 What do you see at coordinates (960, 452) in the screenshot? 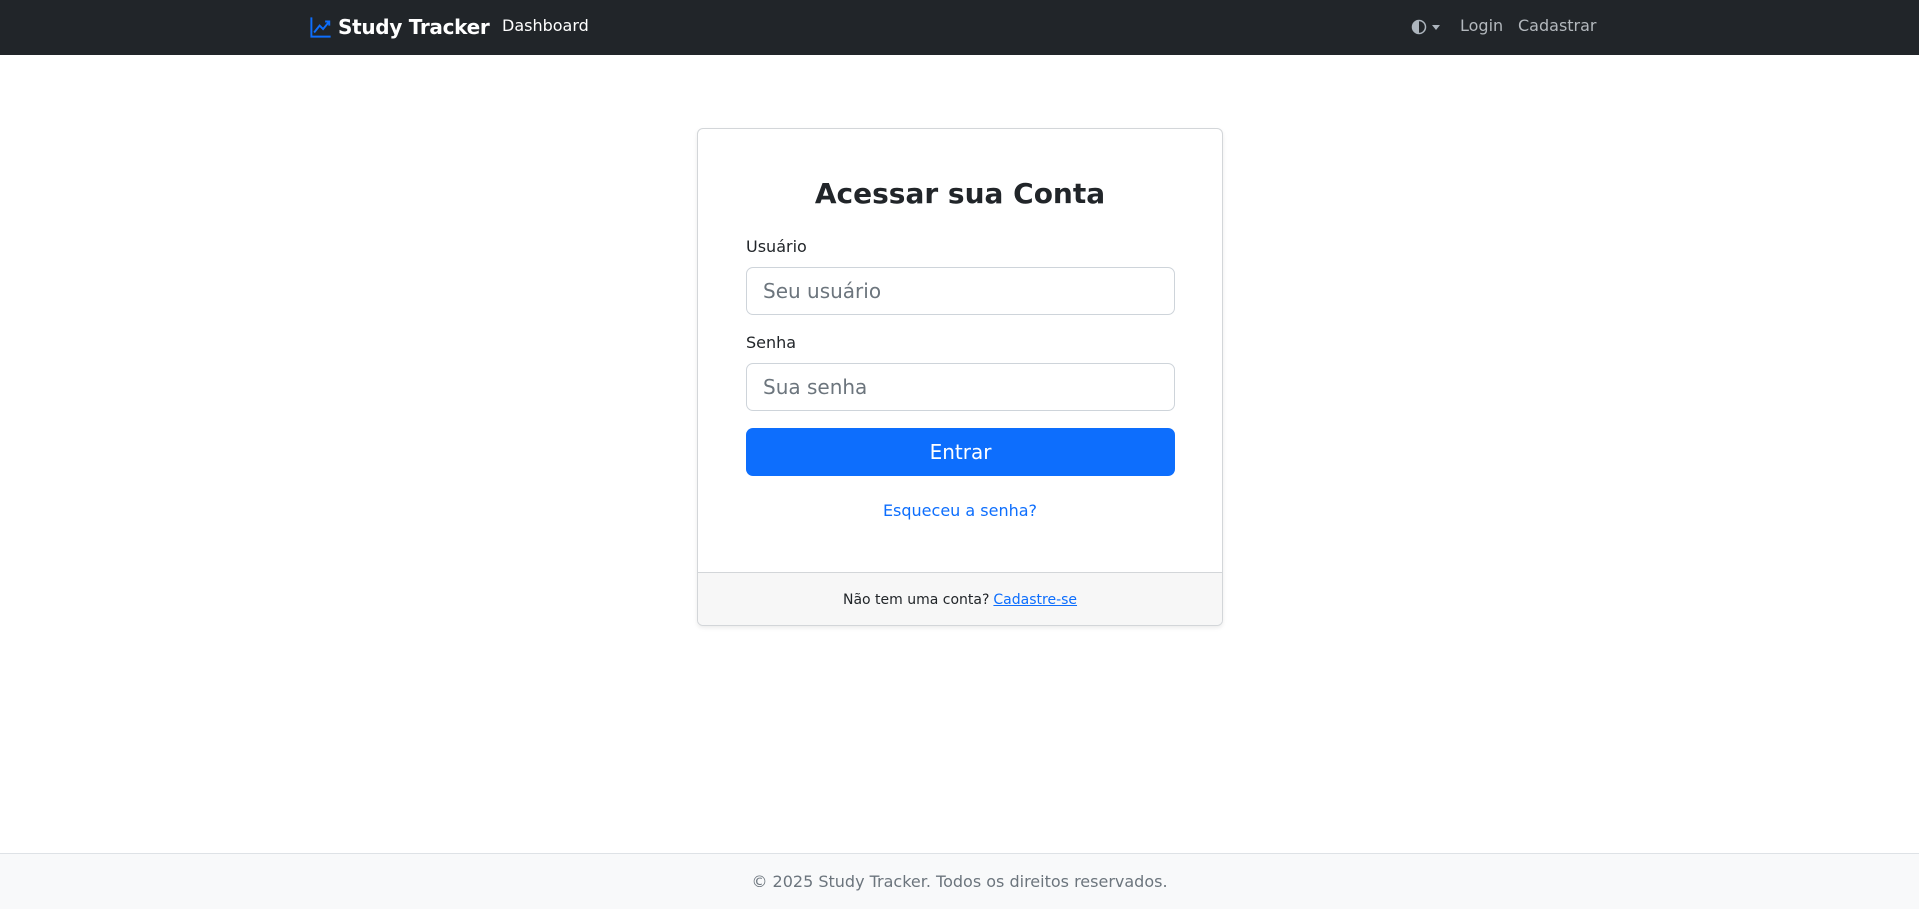
I see `login-submit-button: Entrar` at bounding box center [960, 452].